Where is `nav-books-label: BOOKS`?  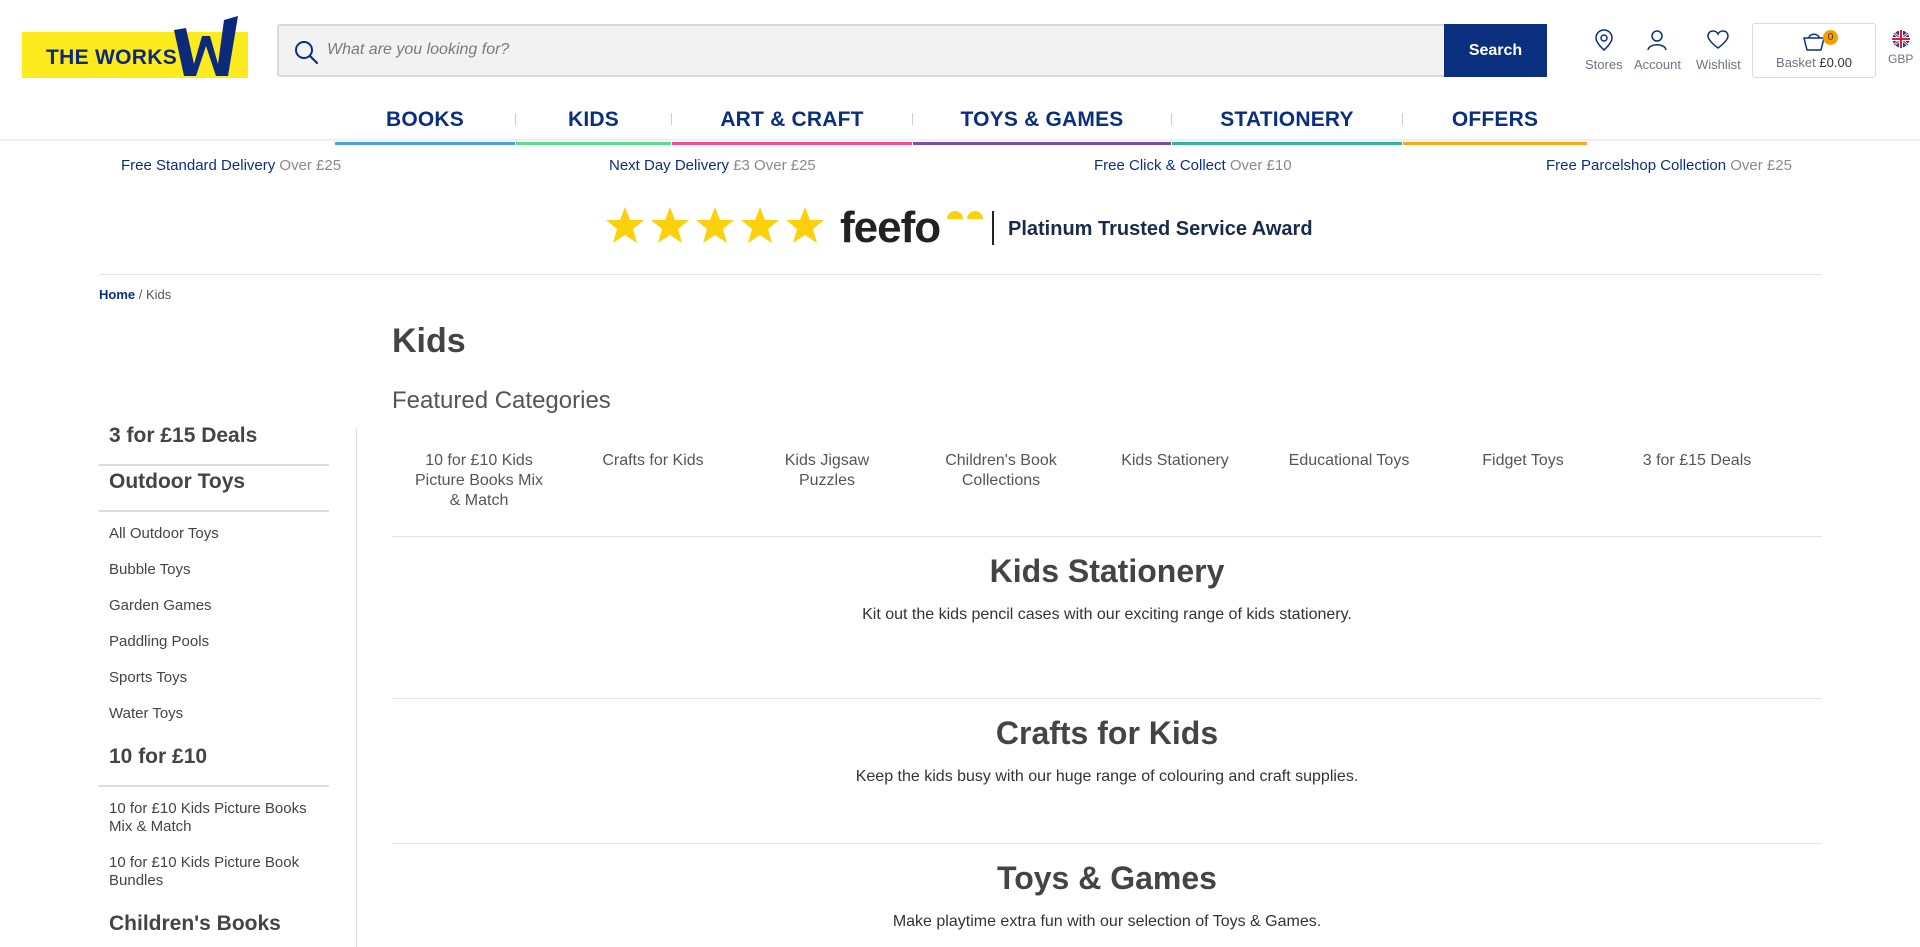
nav-books-label: BOOKS is located at coordinates (424, 119).